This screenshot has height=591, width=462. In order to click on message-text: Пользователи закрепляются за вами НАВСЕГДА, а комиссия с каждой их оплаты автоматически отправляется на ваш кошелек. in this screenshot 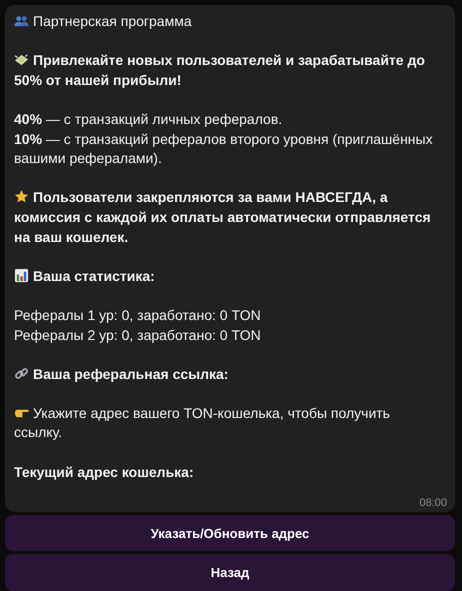, I will do `click(223, 217)`.